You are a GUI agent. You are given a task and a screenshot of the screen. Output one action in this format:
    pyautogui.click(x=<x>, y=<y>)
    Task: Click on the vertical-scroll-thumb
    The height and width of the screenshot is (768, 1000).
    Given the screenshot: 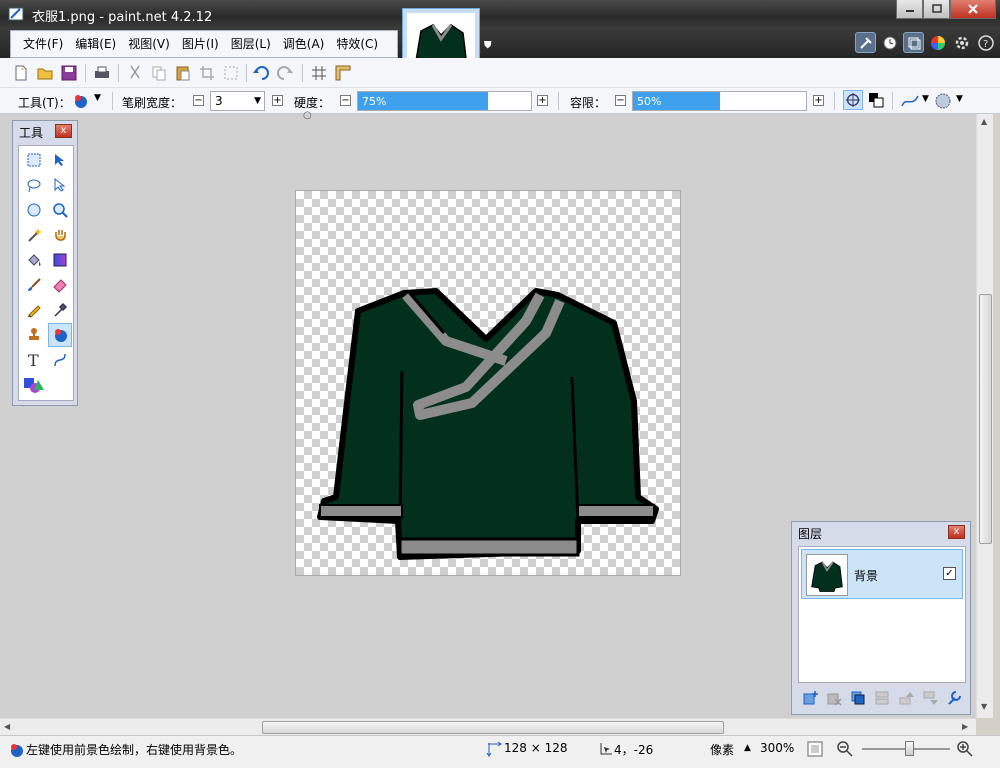 What is the action you would take?
    pyautogui.click(x=985, y=419)
    